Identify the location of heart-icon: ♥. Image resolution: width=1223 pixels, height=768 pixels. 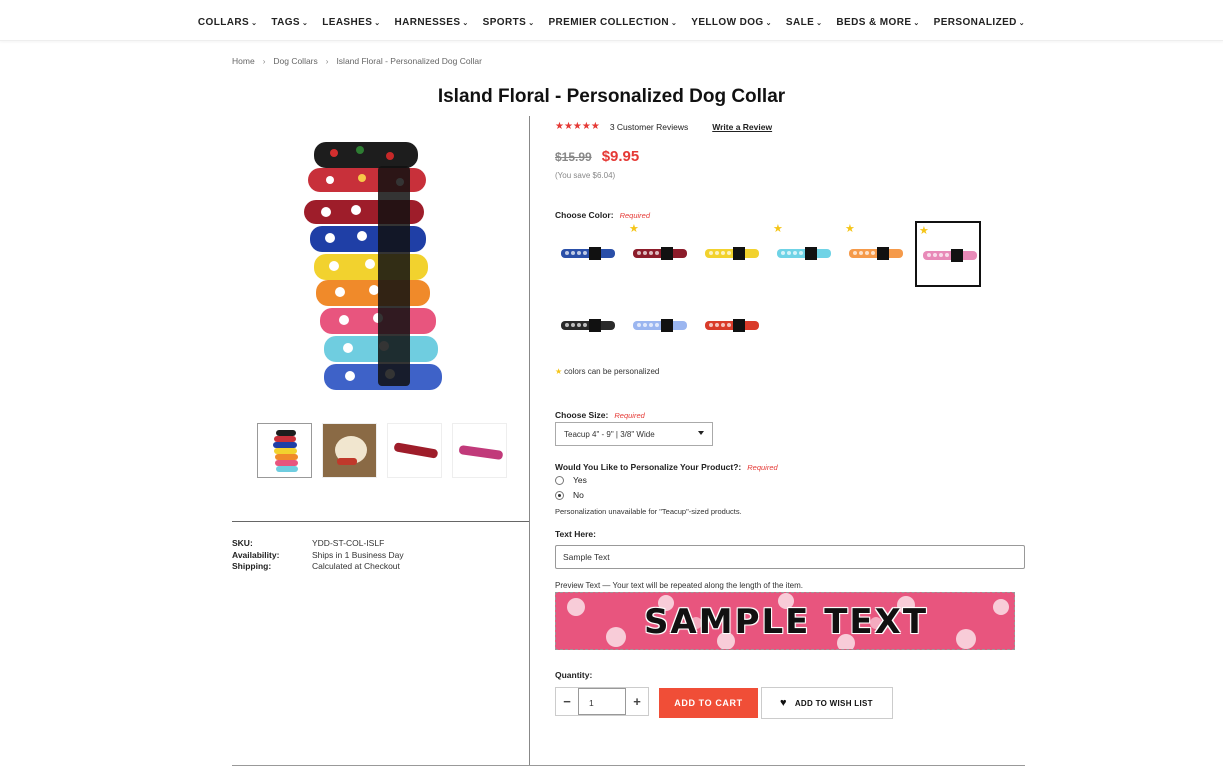
(783, 703).